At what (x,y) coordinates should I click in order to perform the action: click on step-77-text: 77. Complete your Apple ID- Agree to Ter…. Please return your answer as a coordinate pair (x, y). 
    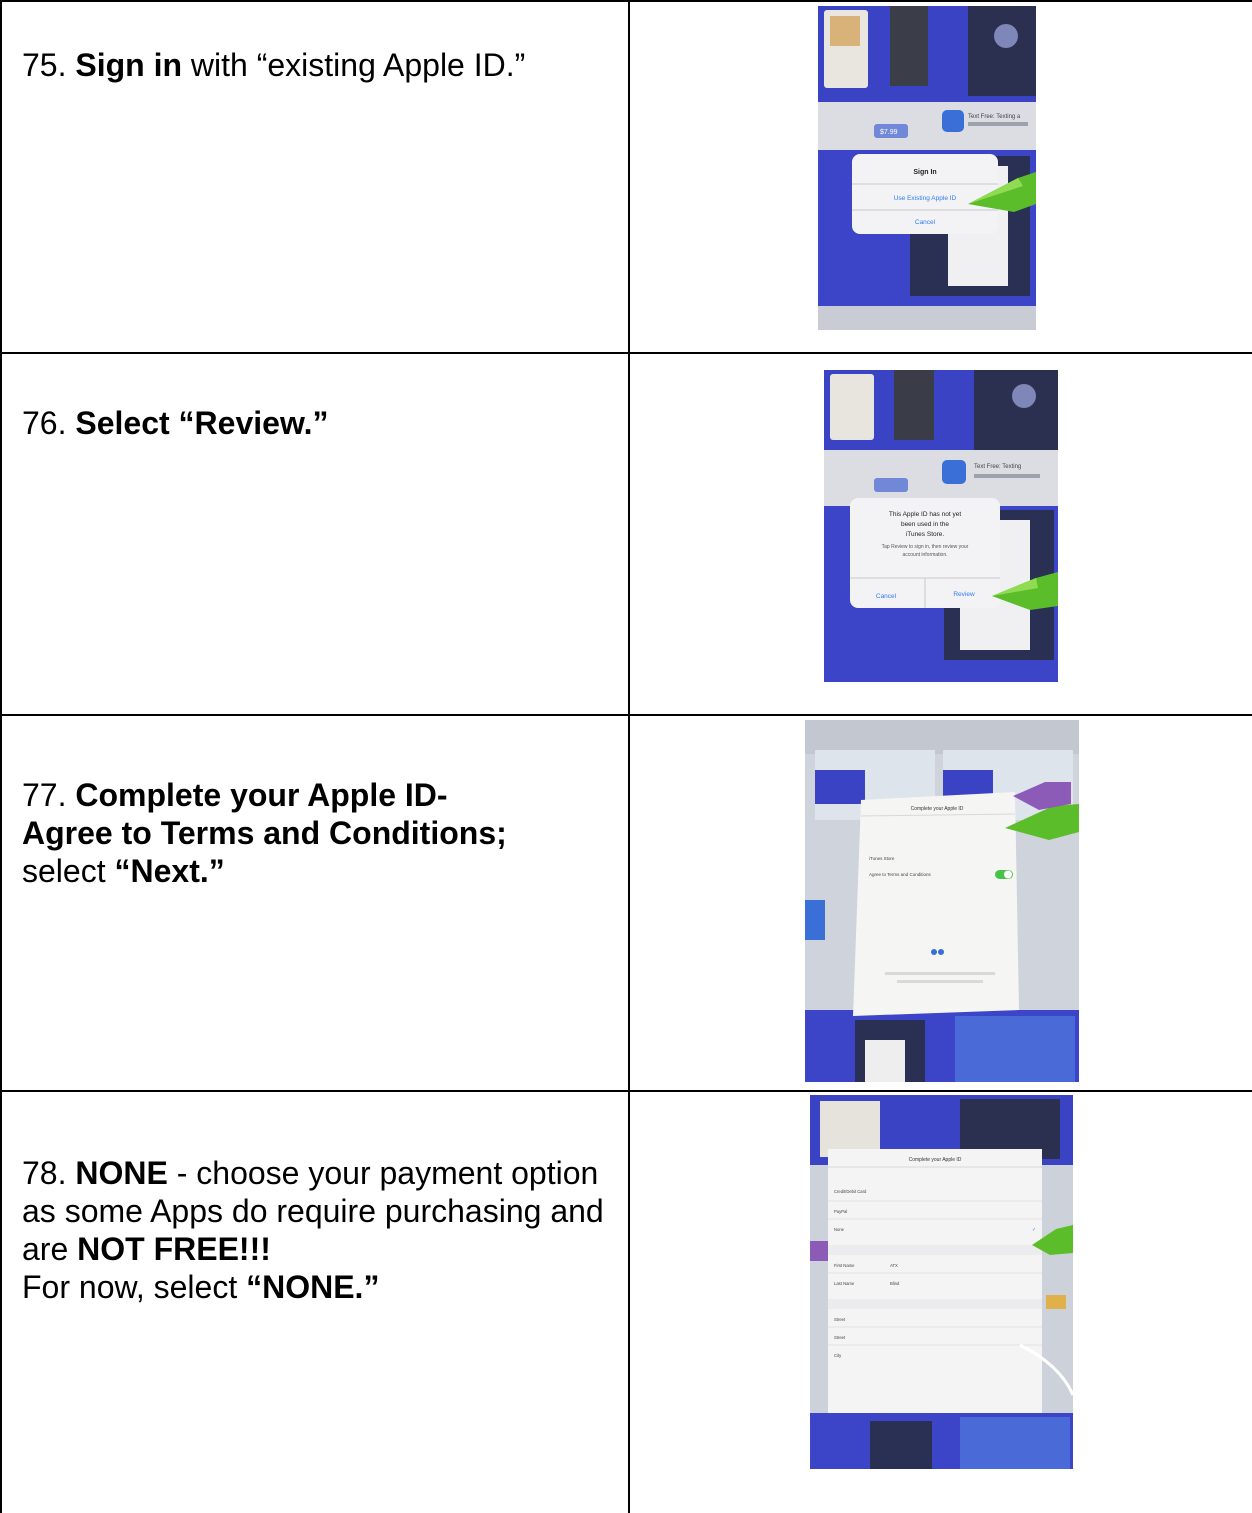
    Looking at the image, I should click on (317, 833).